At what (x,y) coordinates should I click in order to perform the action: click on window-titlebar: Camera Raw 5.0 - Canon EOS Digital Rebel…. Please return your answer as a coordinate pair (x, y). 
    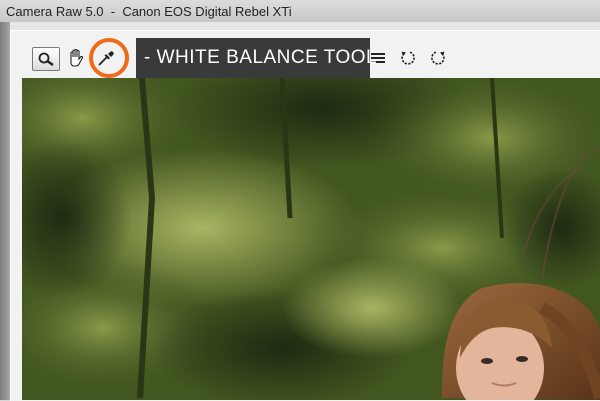
    Looking at the image, I should click on (300, 11).